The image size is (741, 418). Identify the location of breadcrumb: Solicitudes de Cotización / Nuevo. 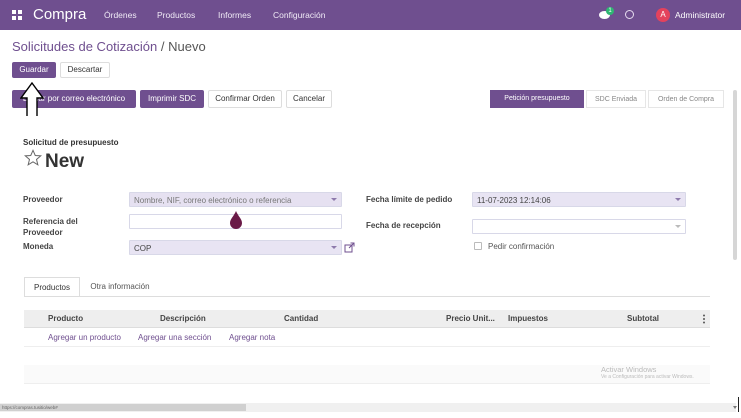
(109, 46).